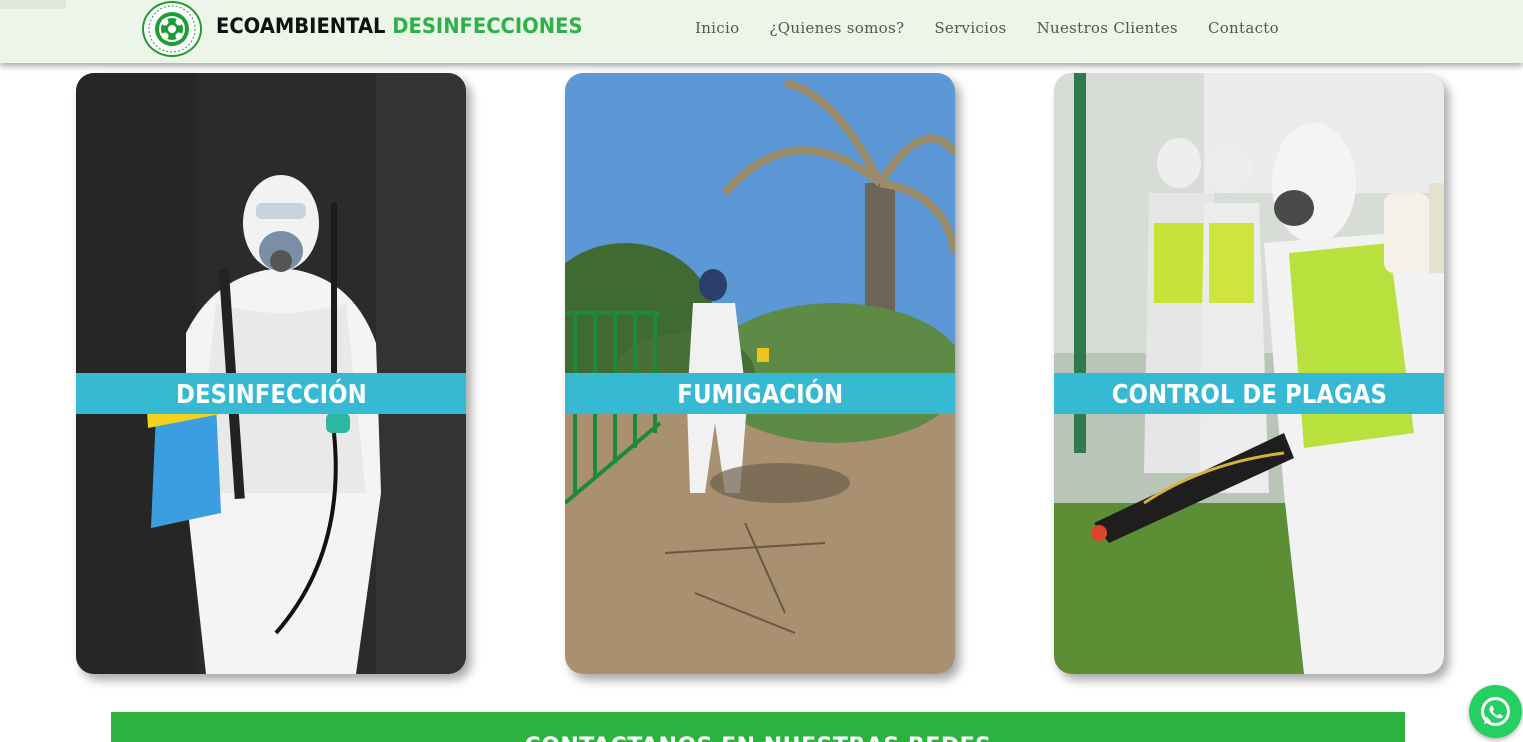  What do you see at coordinates (1249, 393) in the screenshot?
I see `service-label-control-de-plagas: CONTROL DE PLAGAS` at bounding box center [1249, 393].